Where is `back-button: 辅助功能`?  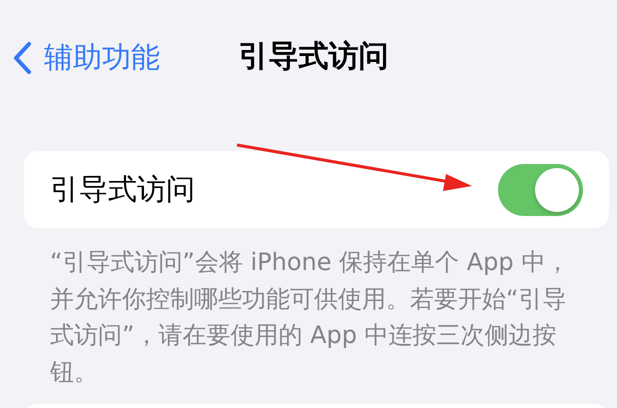
back-button: 辅助功能 is located at coordinates (86, 58).